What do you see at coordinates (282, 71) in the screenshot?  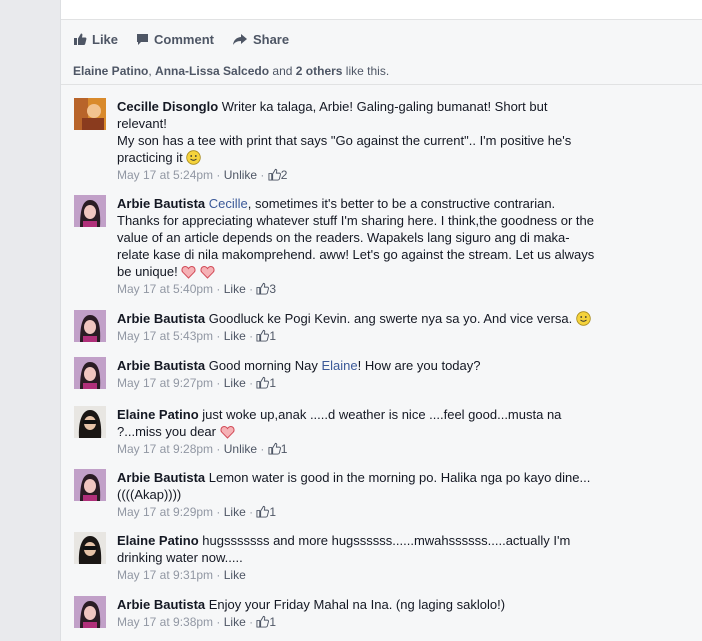 I see `likes-and: and` at bounding box center [282, 71].